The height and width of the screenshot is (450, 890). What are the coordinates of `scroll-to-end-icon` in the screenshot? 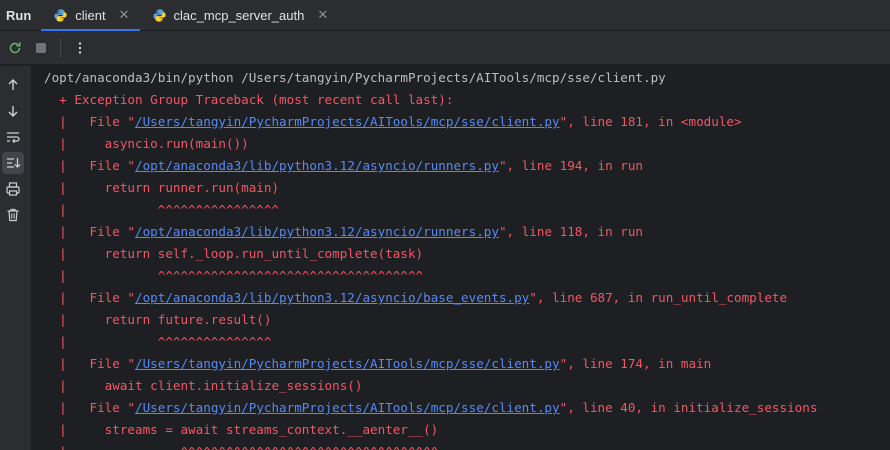 It's located at (14, 163).